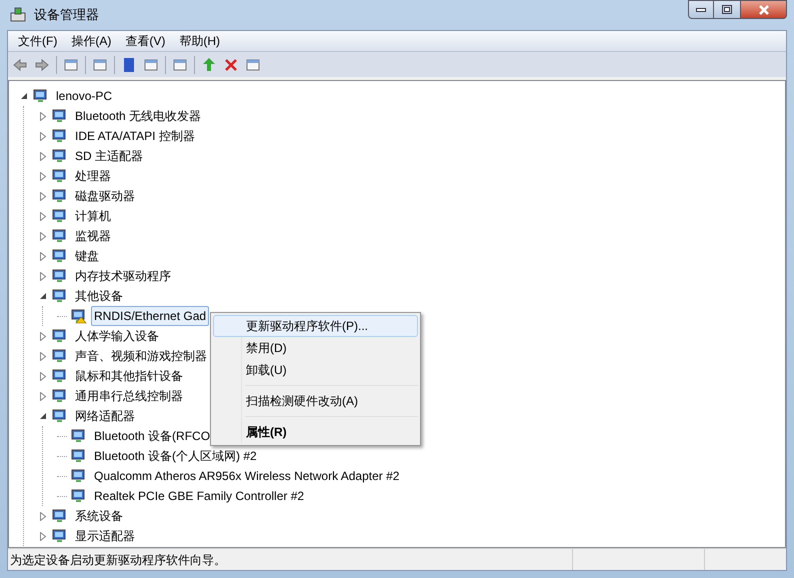 This screenshot has height=578, width=794. I want to click on window-title: 设备管理器, so click(66, 15).